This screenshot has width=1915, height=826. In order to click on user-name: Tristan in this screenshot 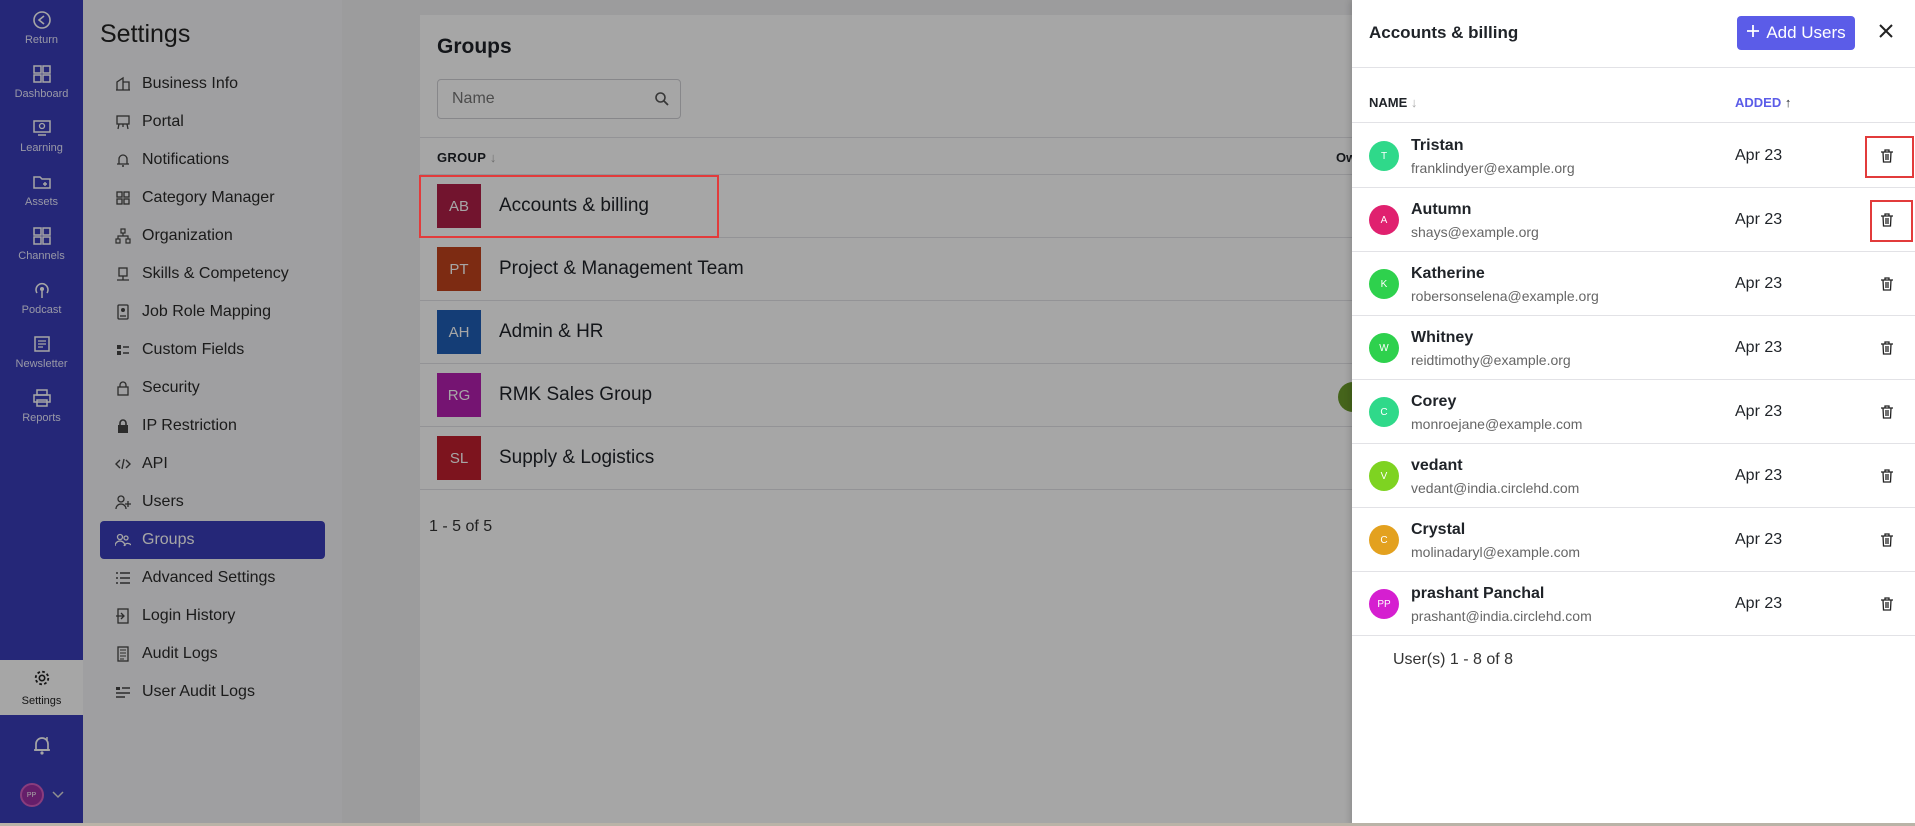, I will do `click(1437, 145)`.